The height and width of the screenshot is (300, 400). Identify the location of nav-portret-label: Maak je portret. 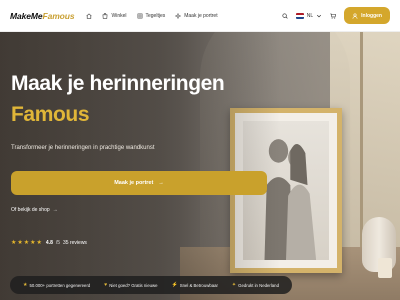
(201, 15).